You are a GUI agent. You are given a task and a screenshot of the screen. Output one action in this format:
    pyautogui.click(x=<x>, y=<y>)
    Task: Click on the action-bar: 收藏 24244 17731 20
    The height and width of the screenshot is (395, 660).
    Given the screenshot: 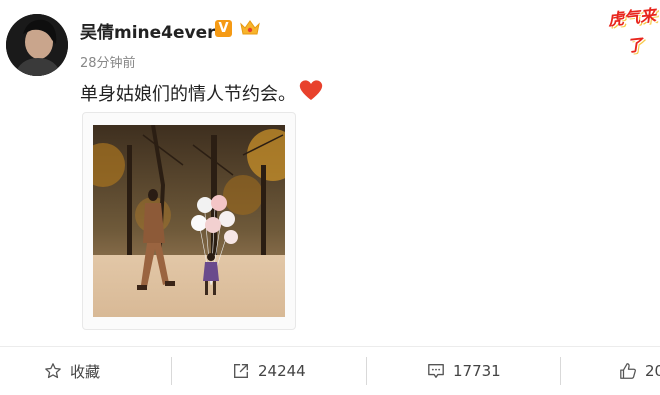 What is the action you would take?
    pyautogui.click(x=330, y=370)
    